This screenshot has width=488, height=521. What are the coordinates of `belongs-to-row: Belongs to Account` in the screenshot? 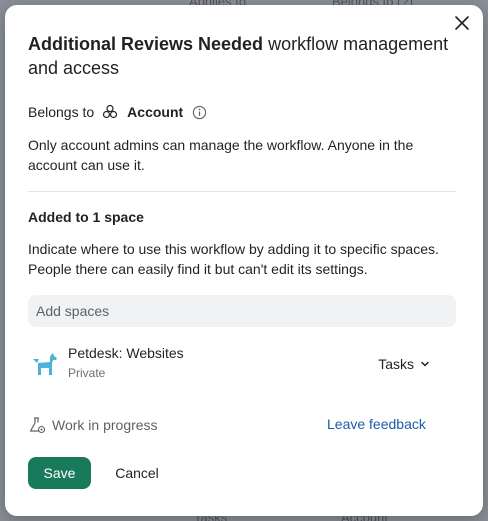 It's located at (117, 112).